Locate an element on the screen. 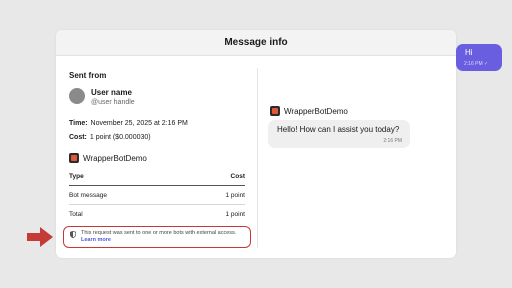 Image resolution: width=512 pixels, height=288 pixels. check-icon: ✓ is located at coordinates (486, 64).